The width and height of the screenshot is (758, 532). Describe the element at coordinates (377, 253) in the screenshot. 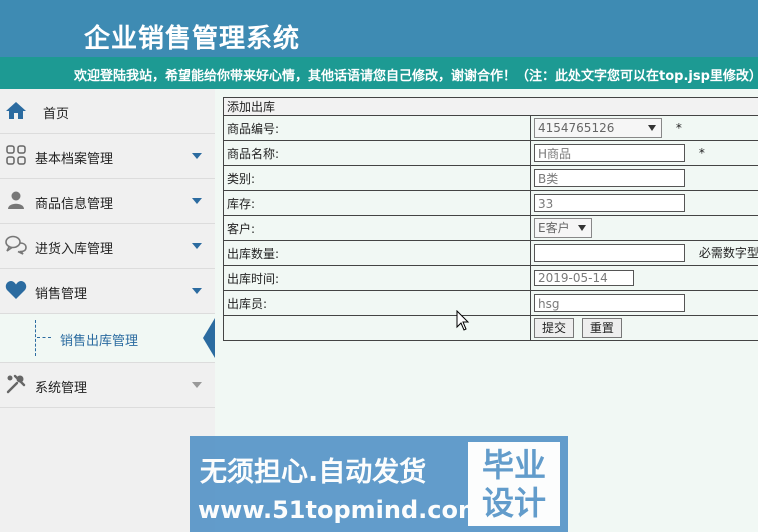

I see `field-label: 出库数量:` at that location.